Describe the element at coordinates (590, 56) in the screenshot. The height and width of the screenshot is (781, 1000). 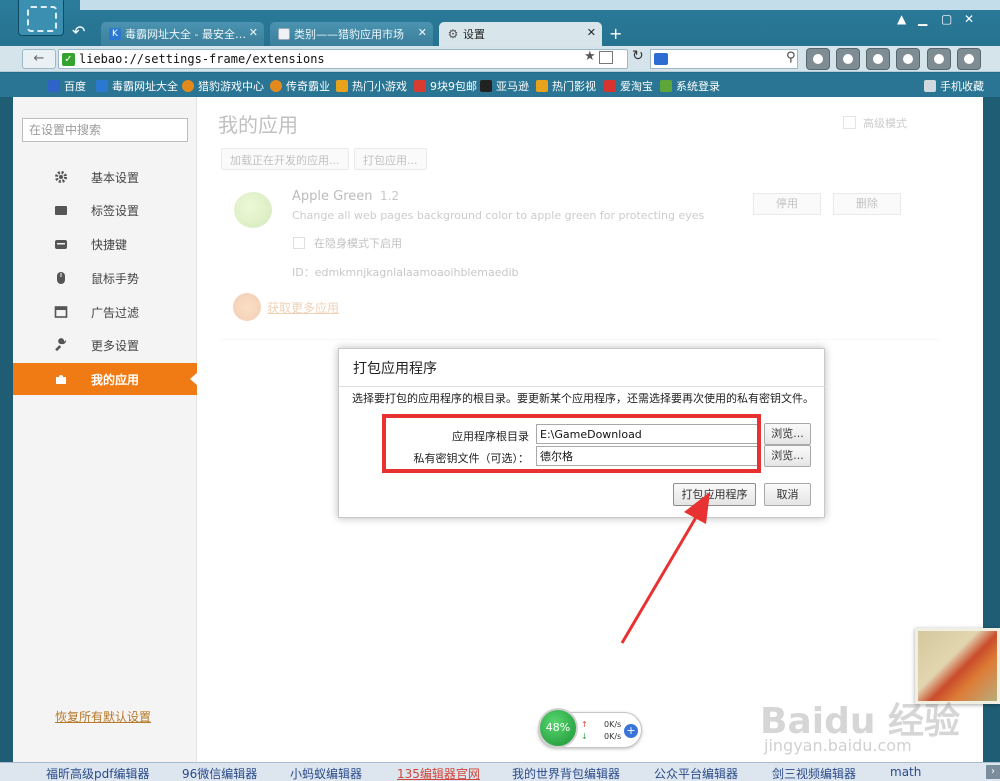
I see `star-icon: ★` at that location.